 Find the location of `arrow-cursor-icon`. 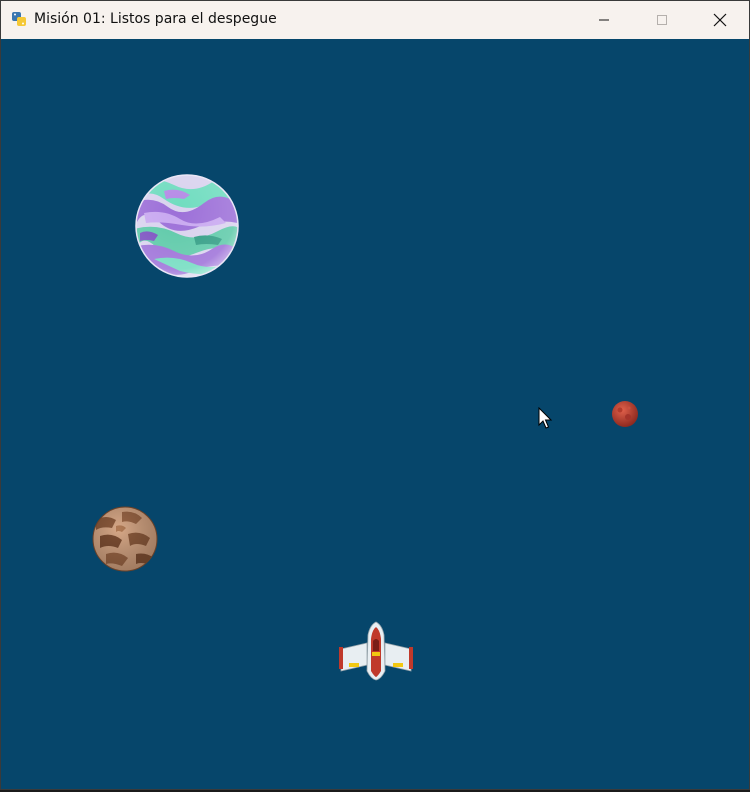

arrow-cursor-icon is located at coordinates (545, 418).